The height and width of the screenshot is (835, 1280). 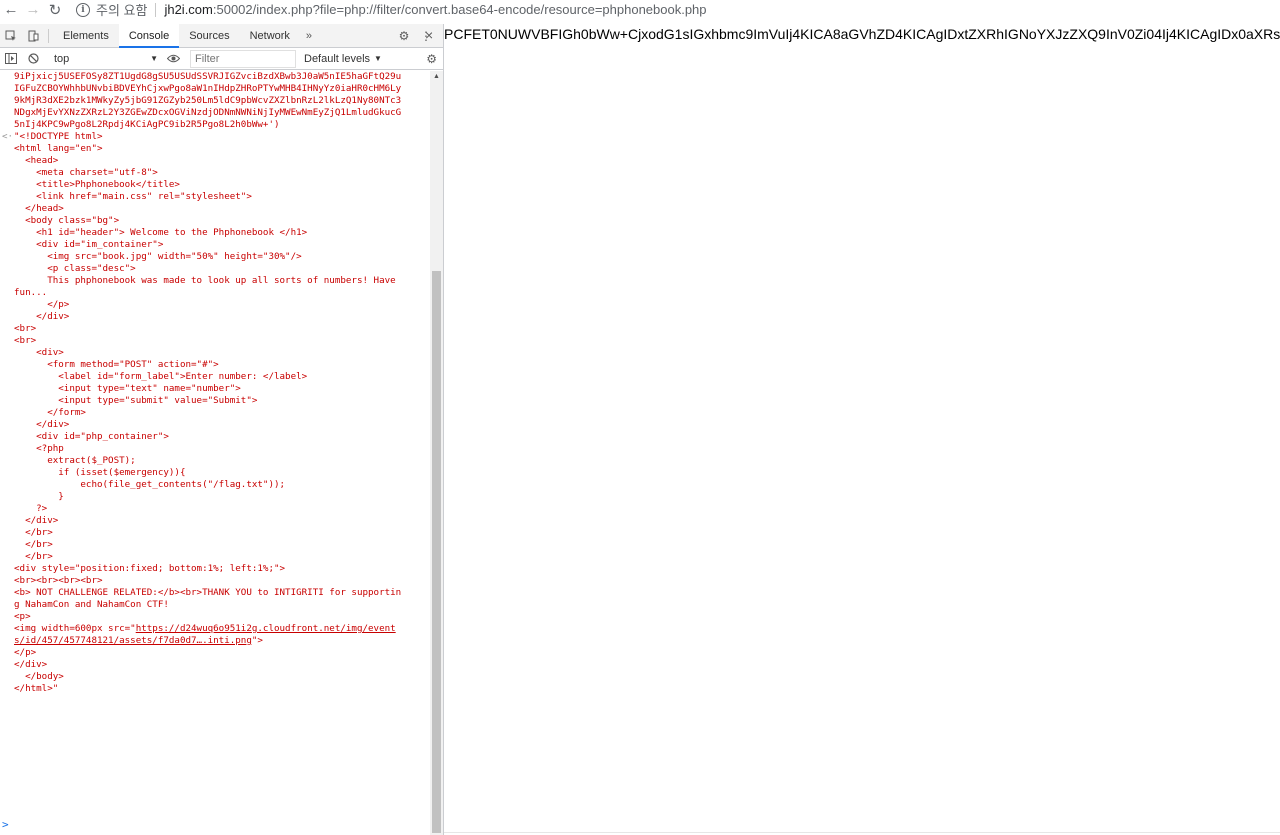 What do you see at coordinates (215, 173) in the screenshot?
I see `console-line: <meta charset="utf-8">` at bounding box center [215, 173].